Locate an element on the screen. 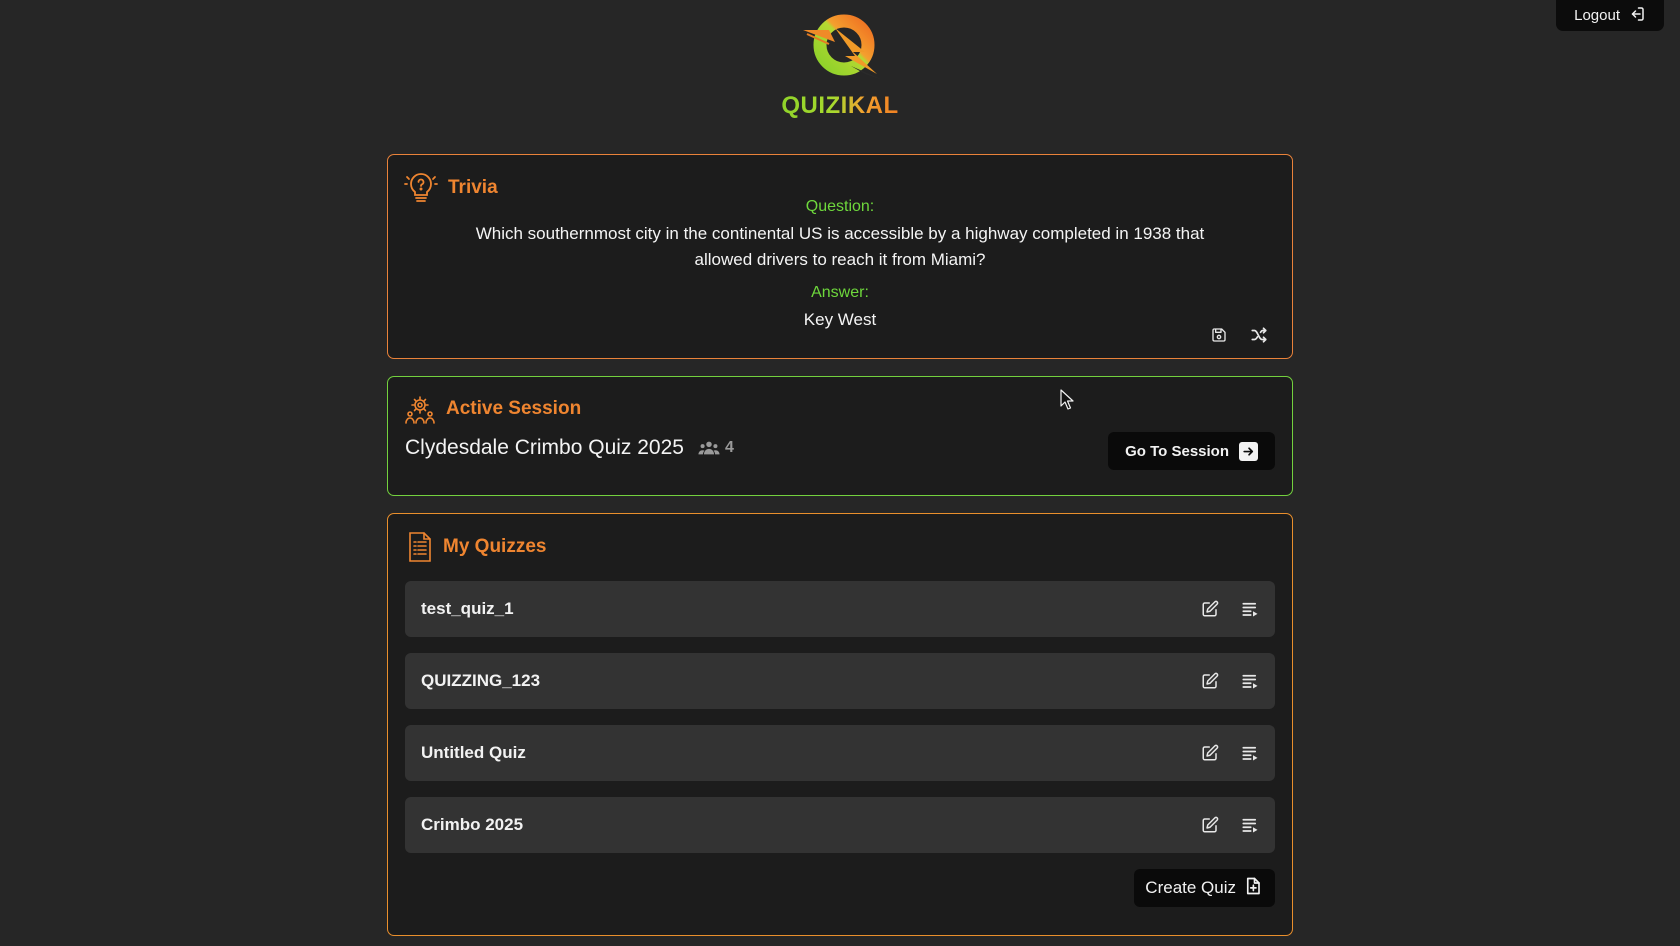 Image resolution: width=1680 pixels, height=946 pixels. brand-header: QUIZIKAL is located at coordinates (840, 64).